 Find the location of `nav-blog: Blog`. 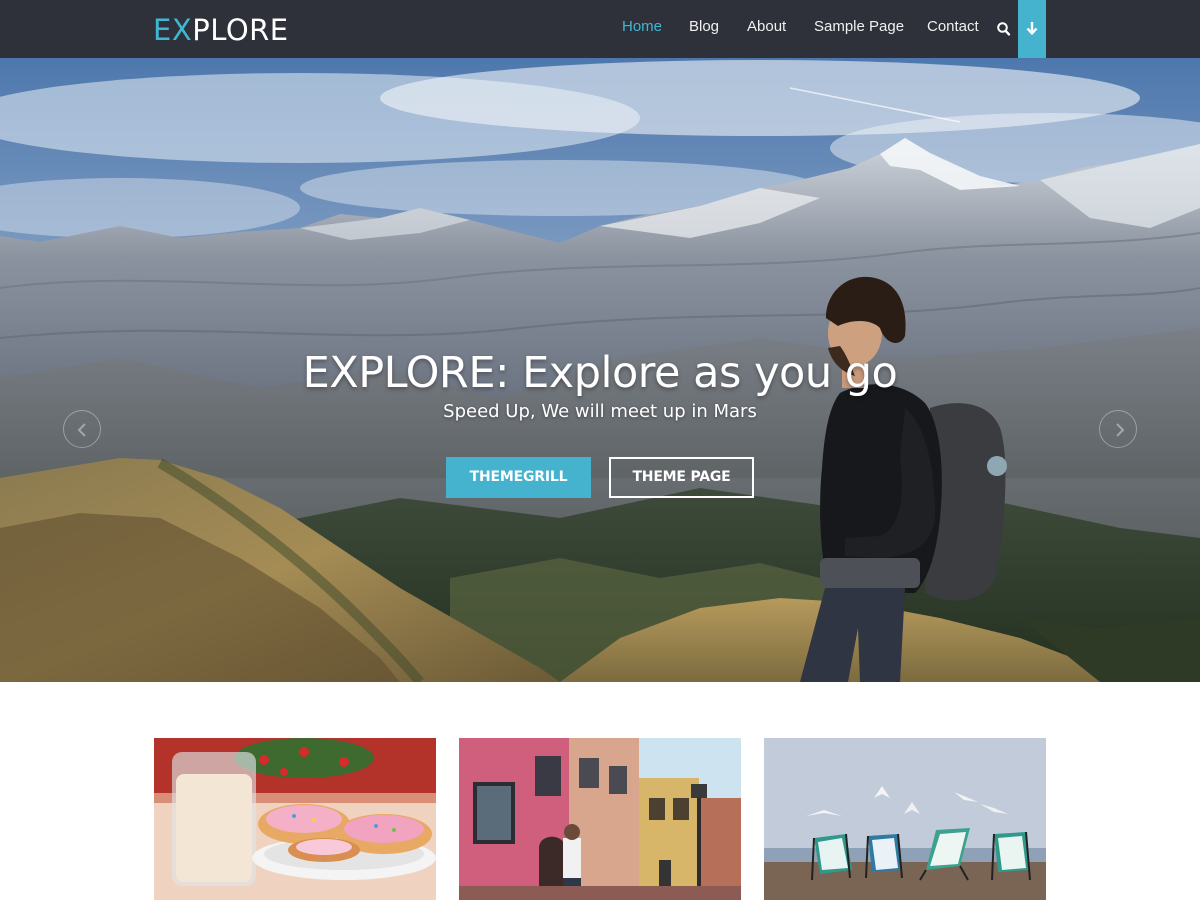

nav-blog: Blog is located at coordinates (704, 27).